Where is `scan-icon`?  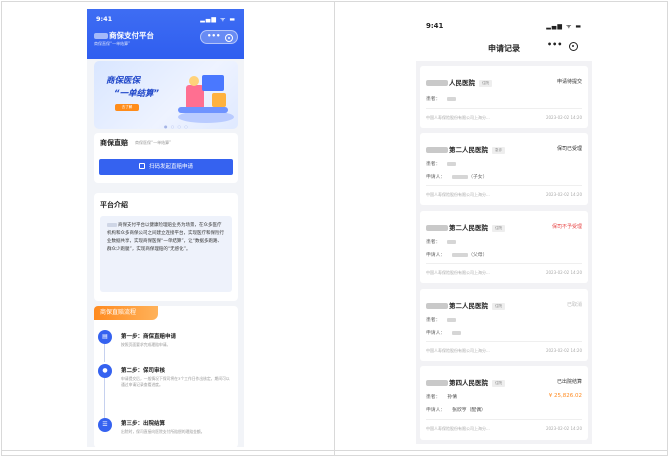 scan-icon is located at coordinates (141, 166).